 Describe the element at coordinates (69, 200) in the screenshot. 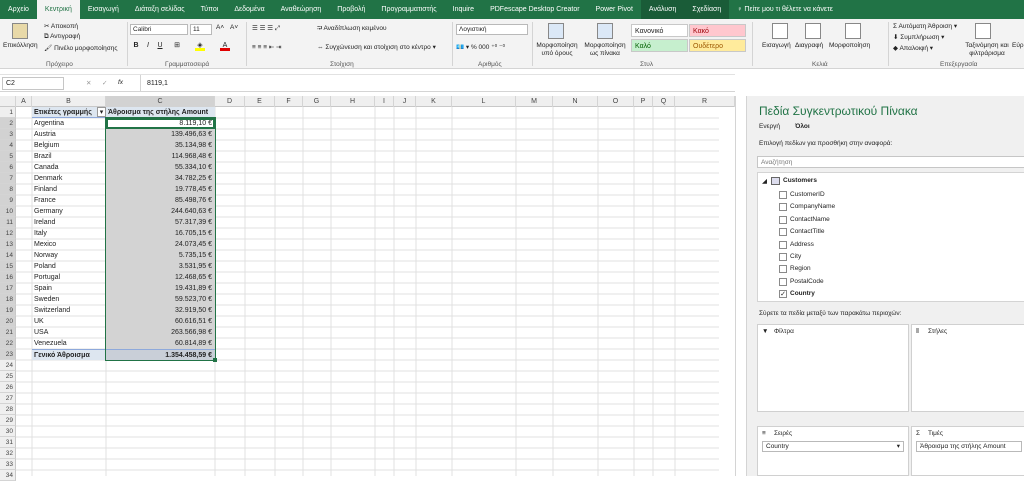

I see `pivot-row-label: France` at that location.